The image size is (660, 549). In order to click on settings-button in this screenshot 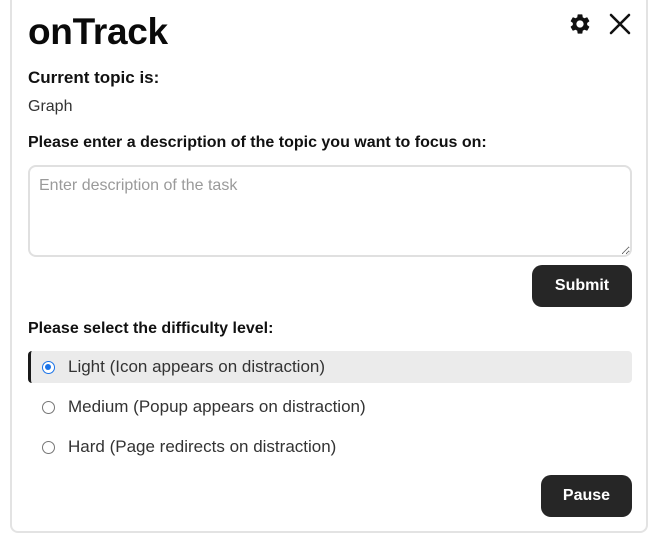, I will do `click(580, 26)`.